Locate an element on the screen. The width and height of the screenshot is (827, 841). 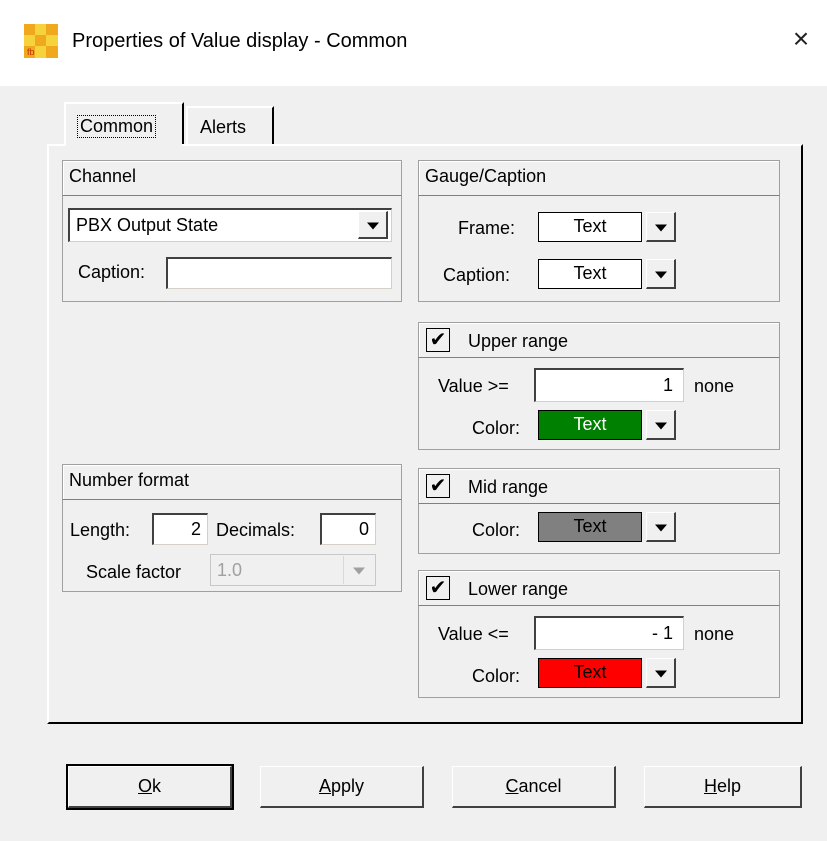
channel-select: PBX Output State is located at coordinates (230, 225).